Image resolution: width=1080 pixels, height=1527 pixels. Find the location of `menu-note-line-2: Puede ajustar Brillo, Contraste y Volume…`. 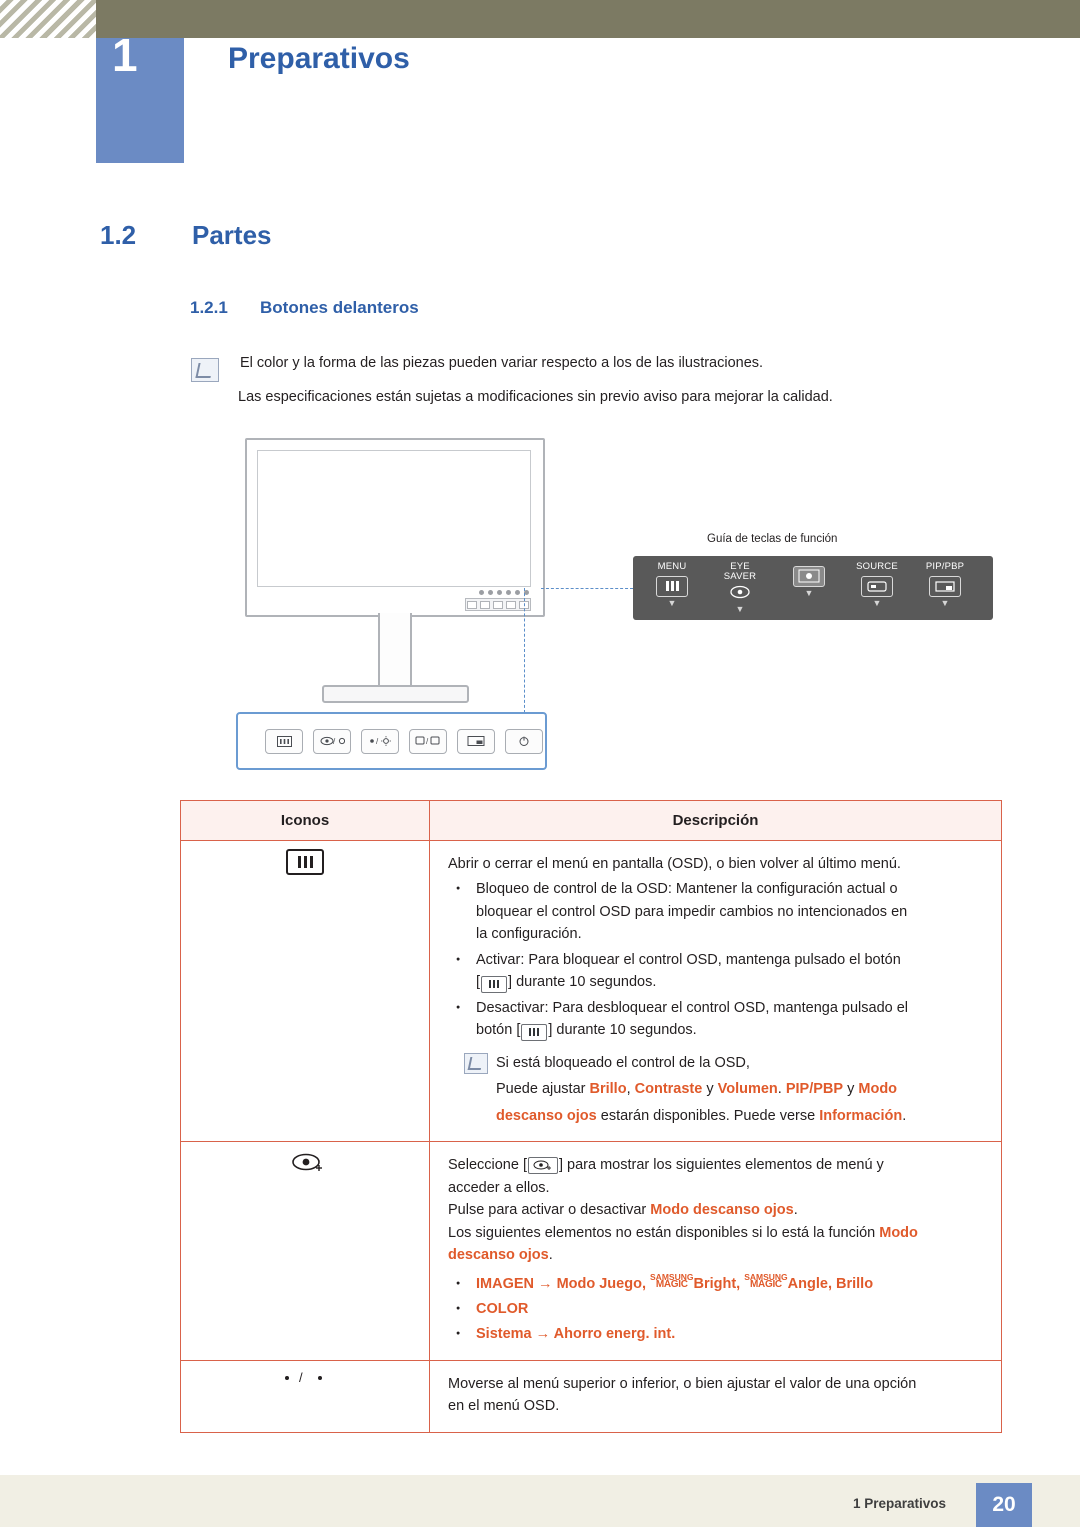

menu-note-line-2: Puede ajustar Brillo, Contraste y Volume… is located at coordinates (740, 1089).